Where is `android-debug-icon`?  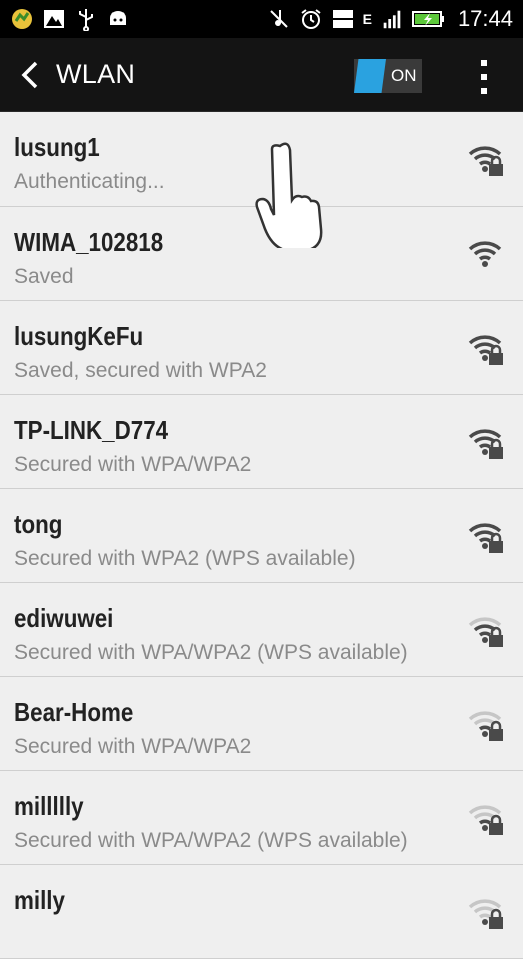
android-debug-icon is located at coordinates (118, 19).